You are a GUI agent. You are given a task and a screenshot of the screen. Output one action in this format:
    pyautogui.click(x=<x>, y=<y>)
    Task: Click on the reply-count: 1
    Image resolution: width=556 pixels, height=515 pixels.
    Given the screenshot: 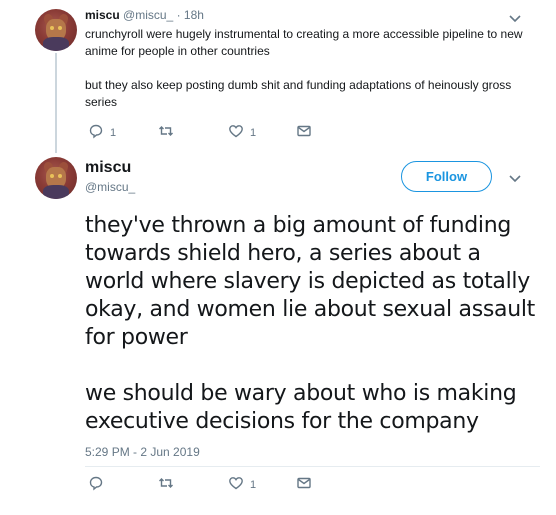 What is the action you would take?
    pyautogui.click(x=113, y=132)
    